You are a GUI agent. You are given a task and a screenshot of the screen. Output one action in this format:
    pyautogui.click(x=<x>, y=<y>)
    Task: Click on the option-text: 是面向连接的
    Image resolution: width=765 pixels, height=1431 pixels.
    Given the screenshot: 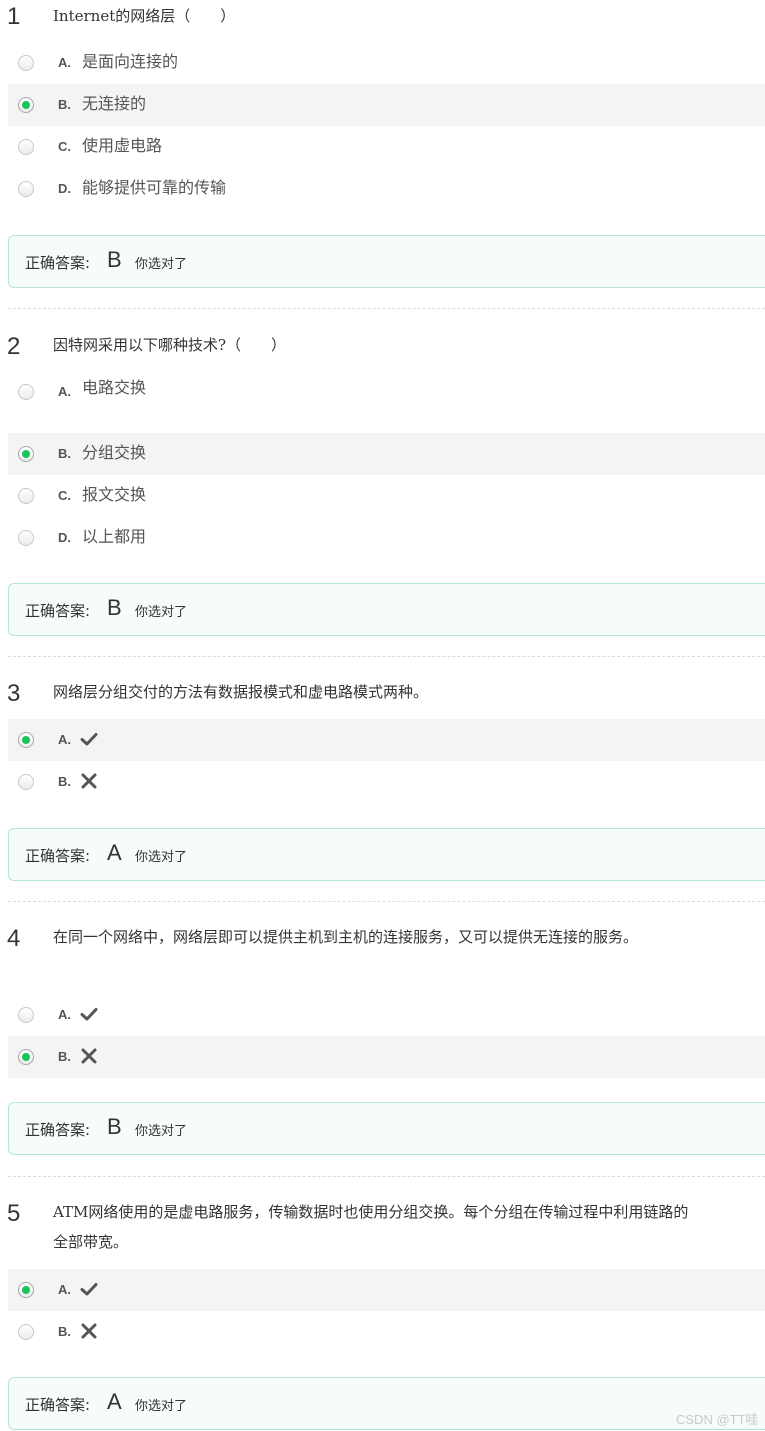 What is the action you would take?
    pyautogui.click(x=130, y=61)
    